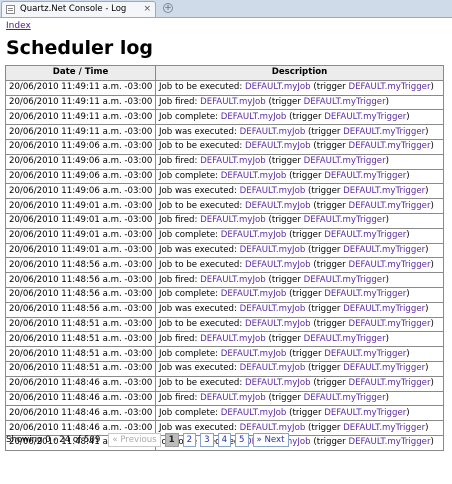 Image resolution: width=452 pixels, height=484 pixels. Describe the element at coordinates (80, 280) in the screenshot. I see `row-datetime: 20/06/2010 11:48:56 a.m. -03:00` at that location.